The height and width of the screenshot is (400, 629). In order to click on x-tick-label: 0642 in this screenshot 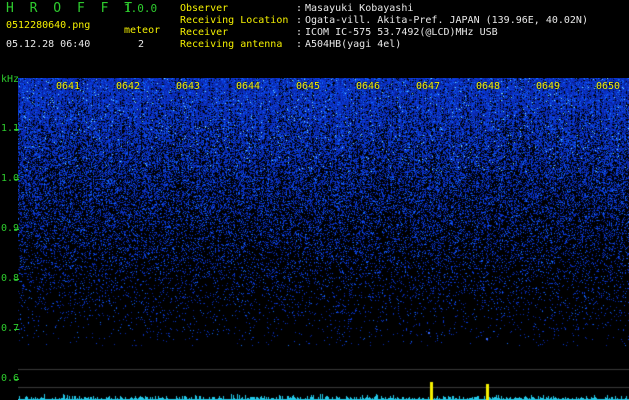, I will do `click(128, 86)`.